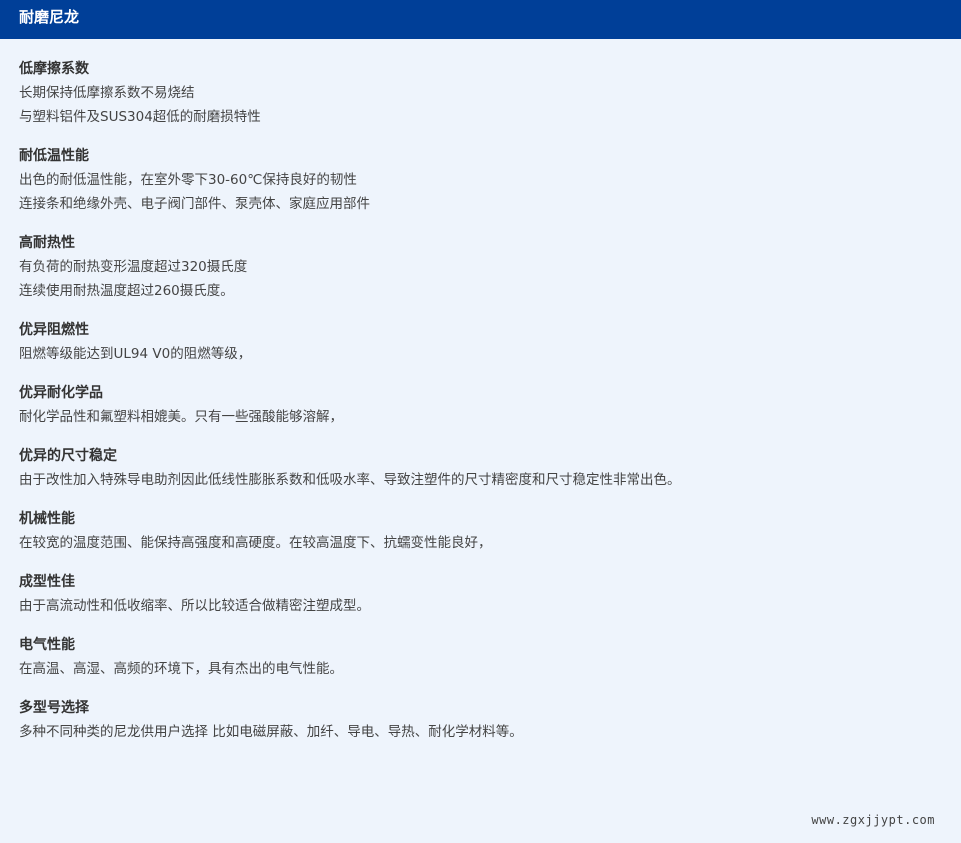 The image size is (961, 843). Describe the element at coordinates (133, 267) in the screenshot. I see `section-text: 有负荷的耐热变形温度超过320摄氏度` at that location.